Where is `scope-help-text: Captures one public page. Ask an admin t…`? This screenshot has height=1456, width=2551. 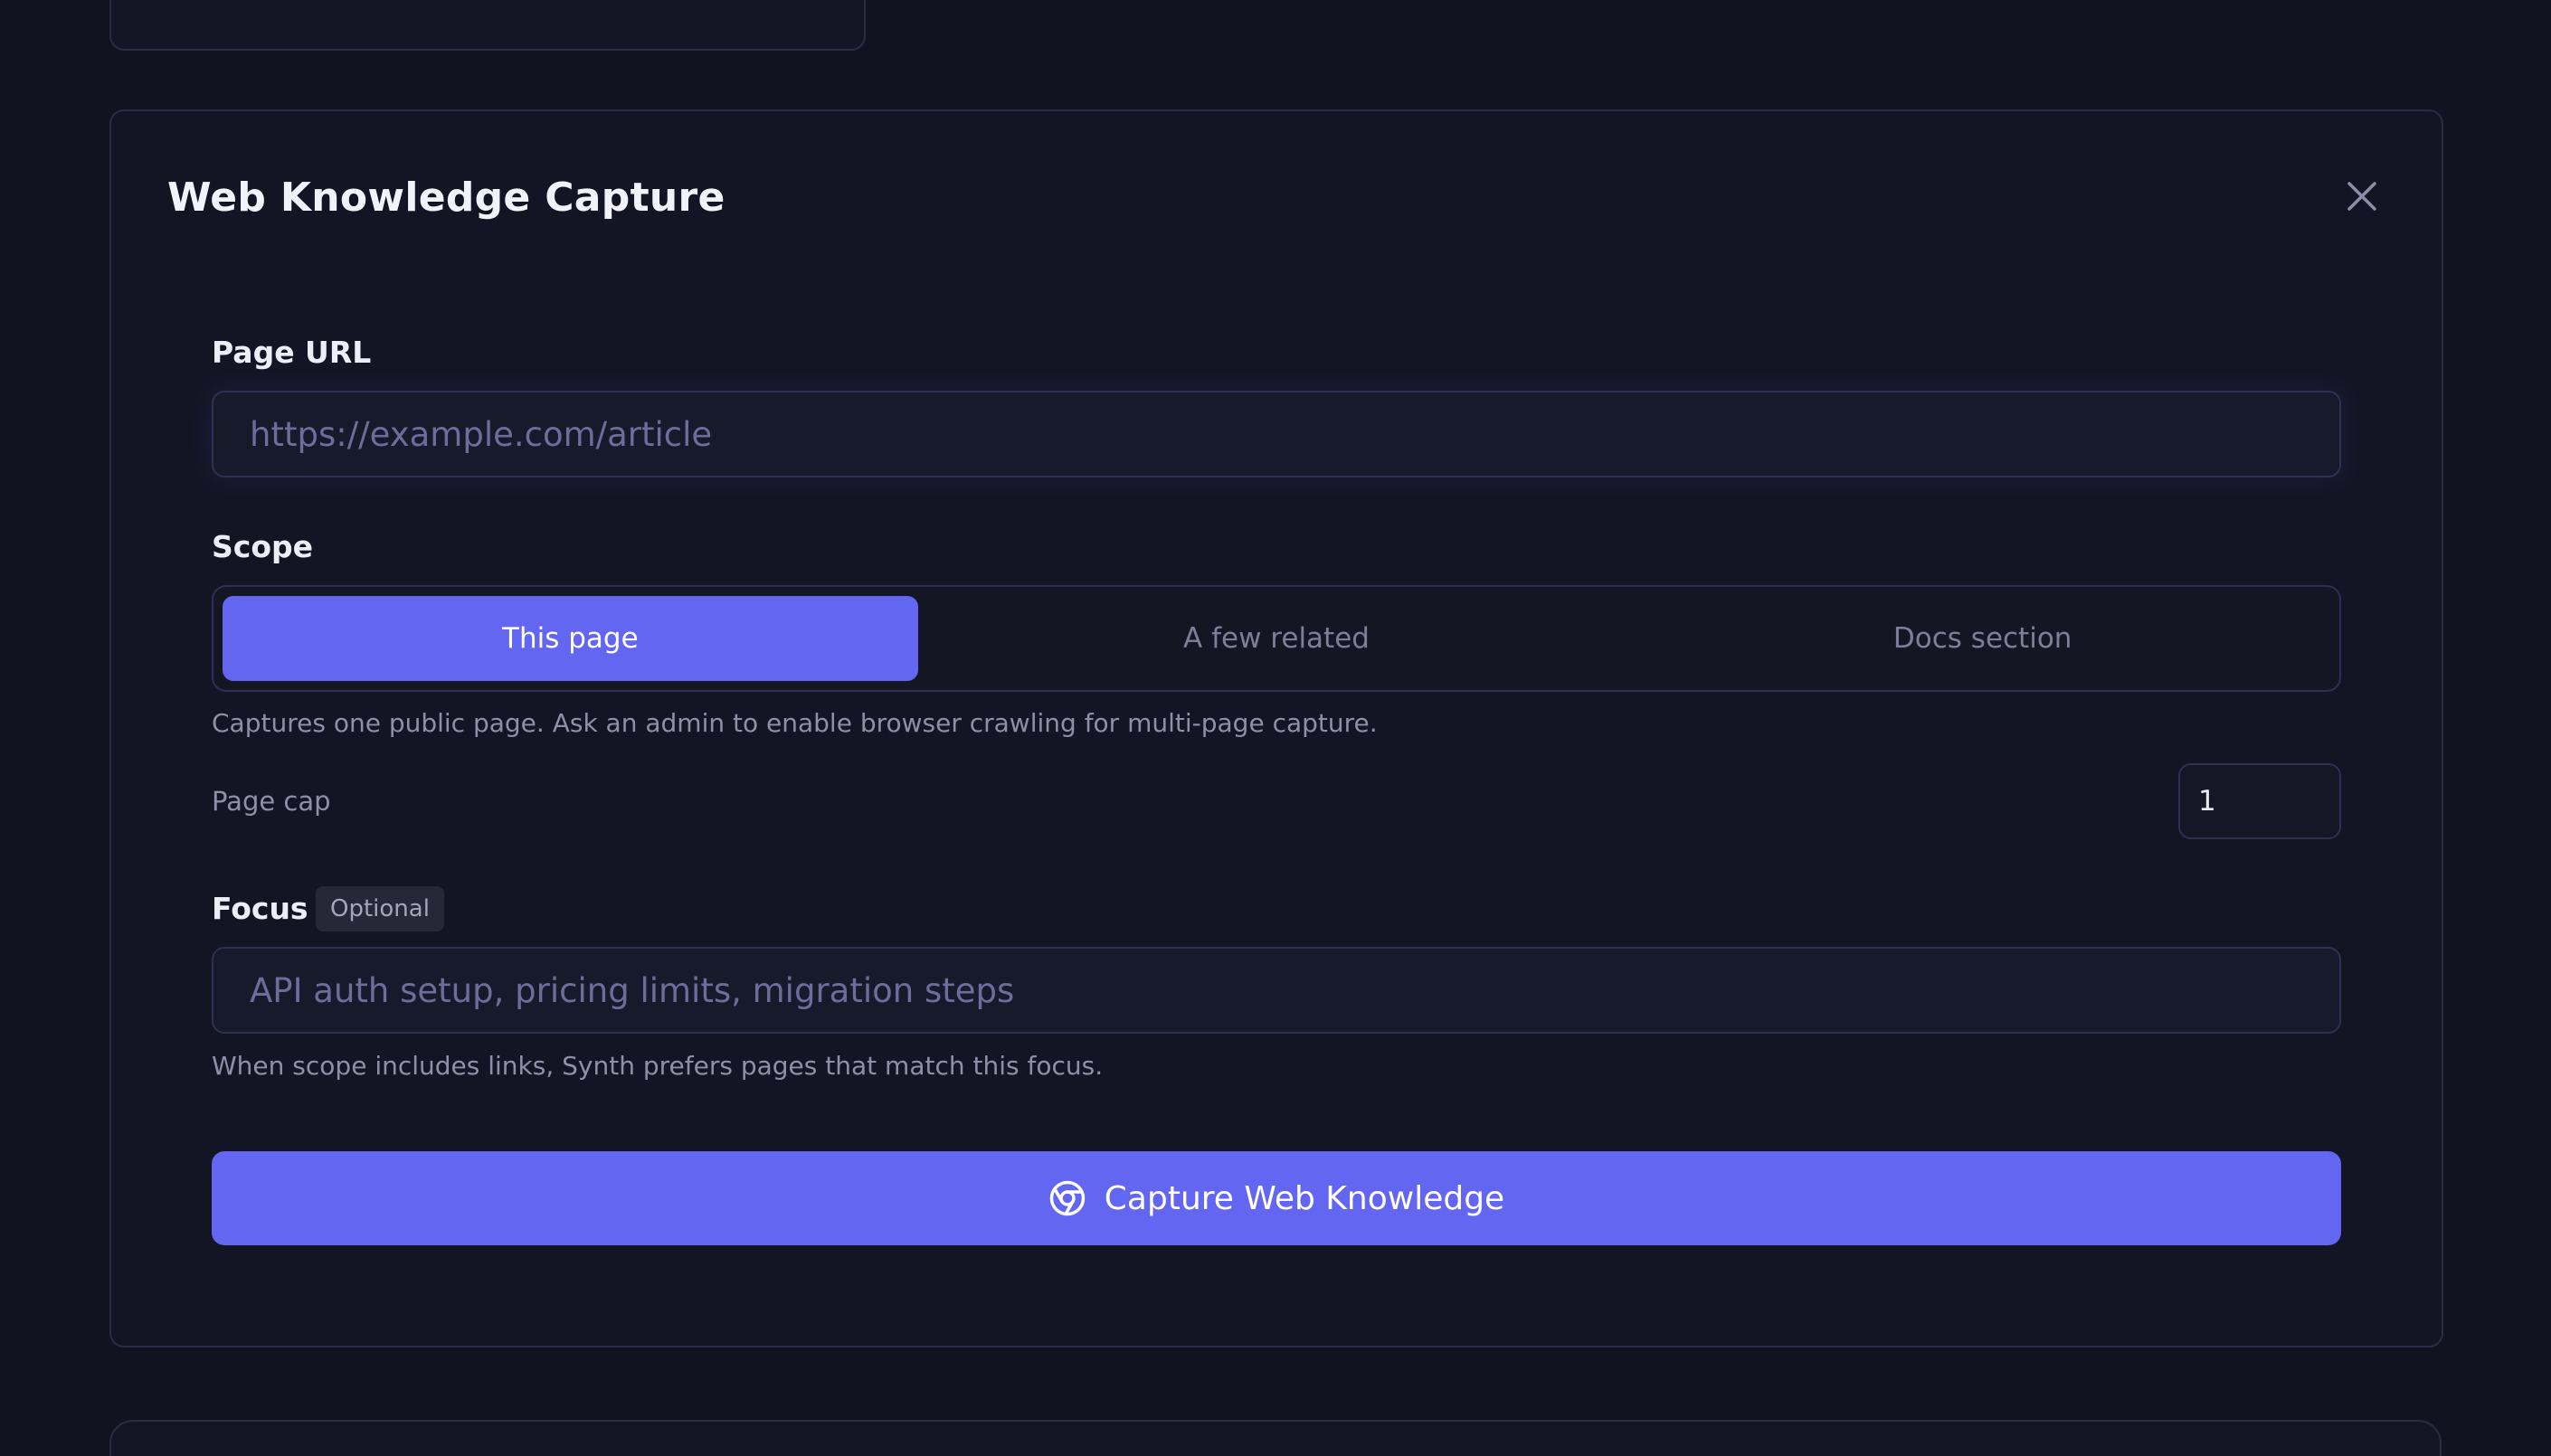 scope-help-text: Captures one public page. Ask an admin t… is located at coordinates (795, 723).